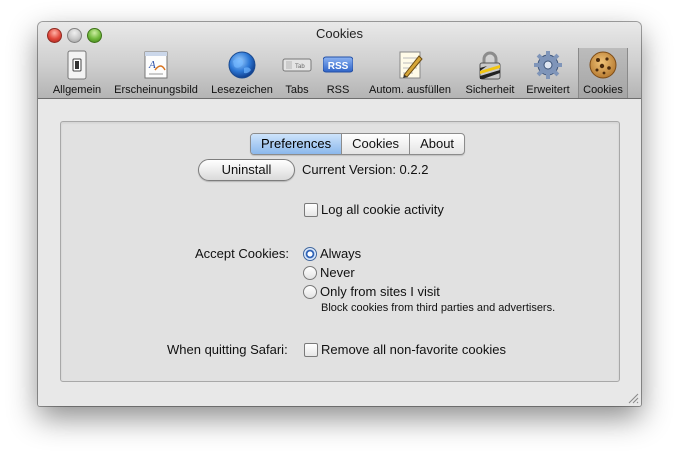 This screenshot has height=459, width=680. Describe the element at coordinates (310, 254) in the screenshot. I see `accept-always-radio` at that location.